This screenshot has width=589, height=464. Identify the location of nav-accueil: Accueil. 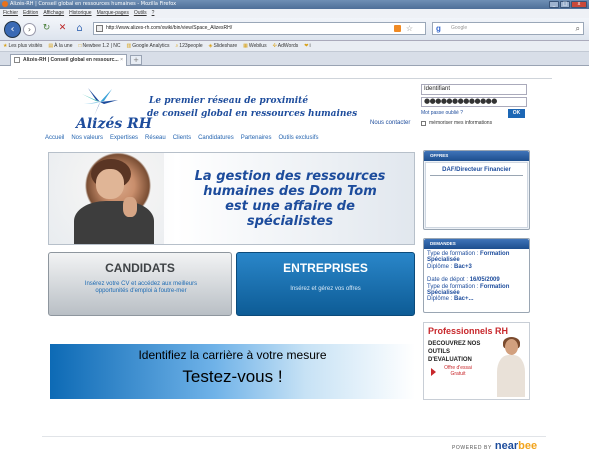
(54, 138).